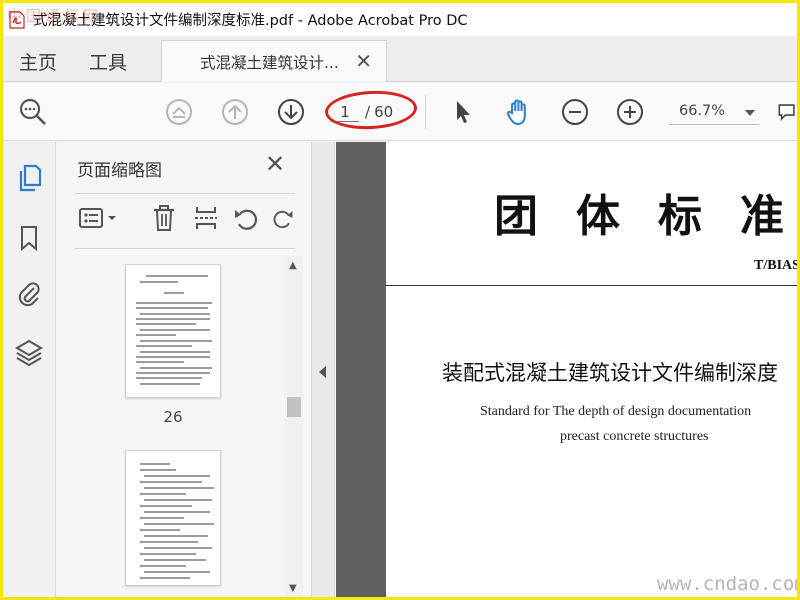 Image resolution: width=800 pixels, height=600 pixels. Describe the element at coordinates (55, 16) in the screenshot. I see `watermark-top-left: 中国通标网` at that location.